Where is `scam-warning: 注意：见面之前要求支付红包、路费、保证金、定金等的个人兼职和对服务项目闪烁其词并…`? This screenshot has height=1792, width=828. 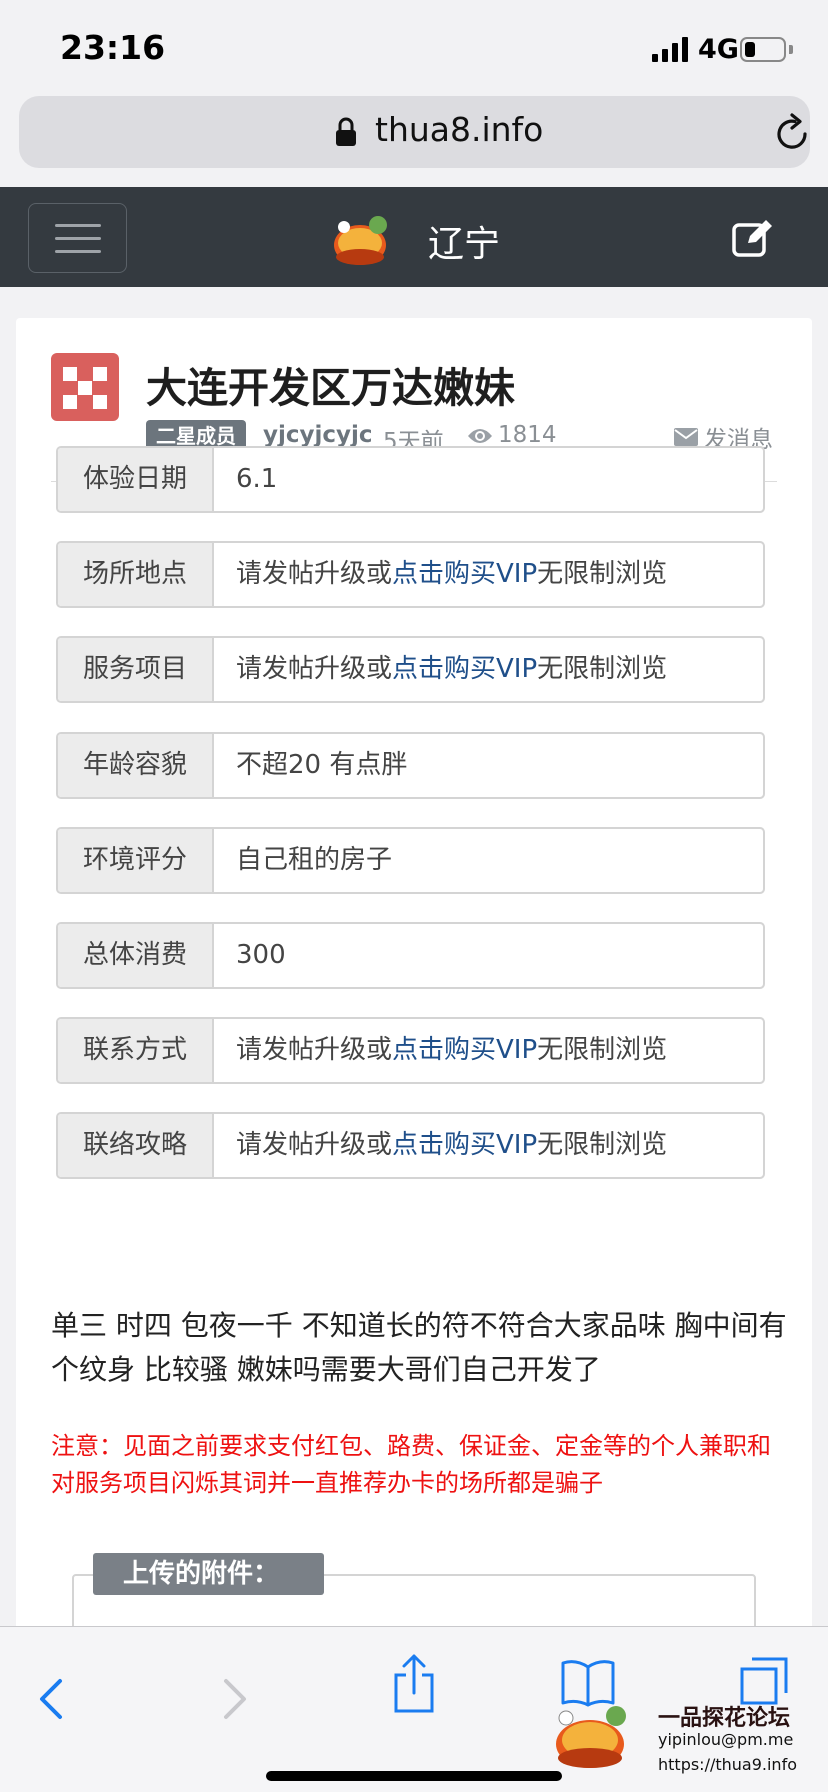
scam-warning: 注意：见面之前要求支付红包、路费、保证金、定金等的个人兼职和对服务项目闪烁其词并… is located at coordinates (411, 1464).